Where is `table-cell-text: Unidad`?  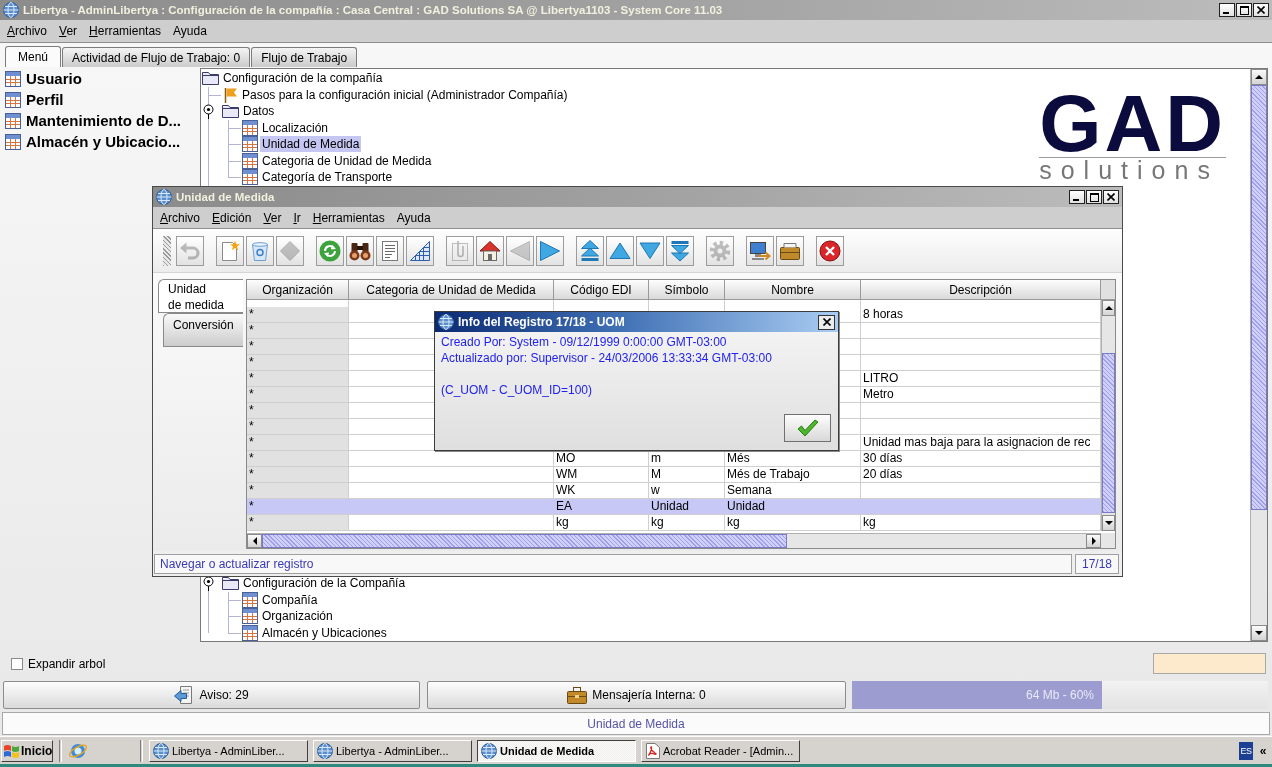
table-cell-text: Unidad is located at coordinates (670, 506).